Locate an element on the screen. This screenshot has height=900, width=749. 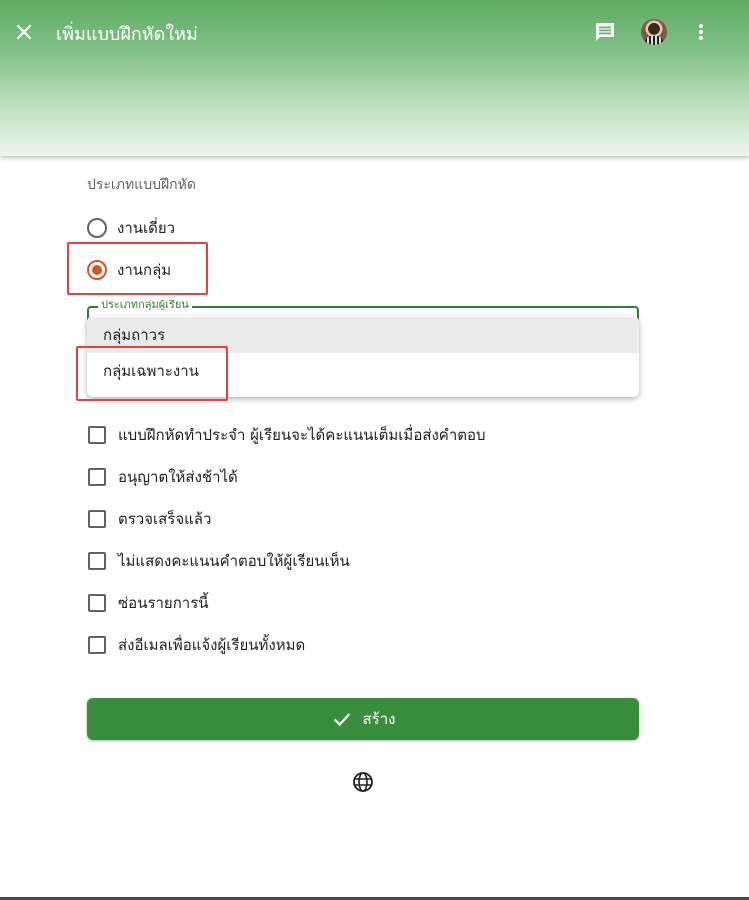
close-icon is located at coordinates (24, 32).